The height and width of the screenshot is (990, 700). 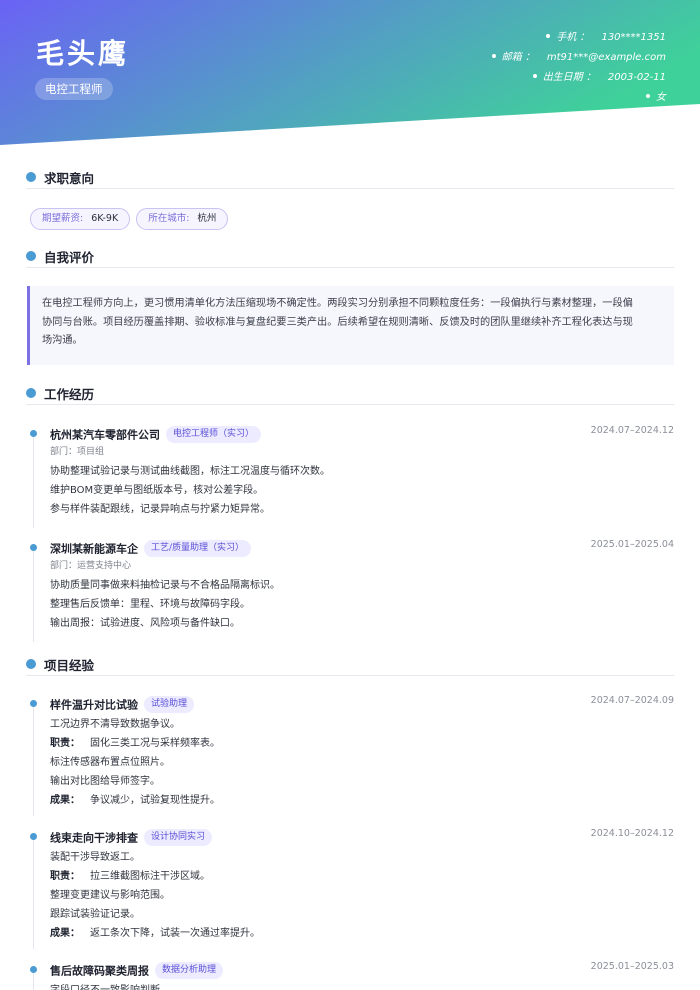 I want to click on intent-tags: 期望薪资: 6K-9K 所在城市: 杭州, so click(x=132, y=218).